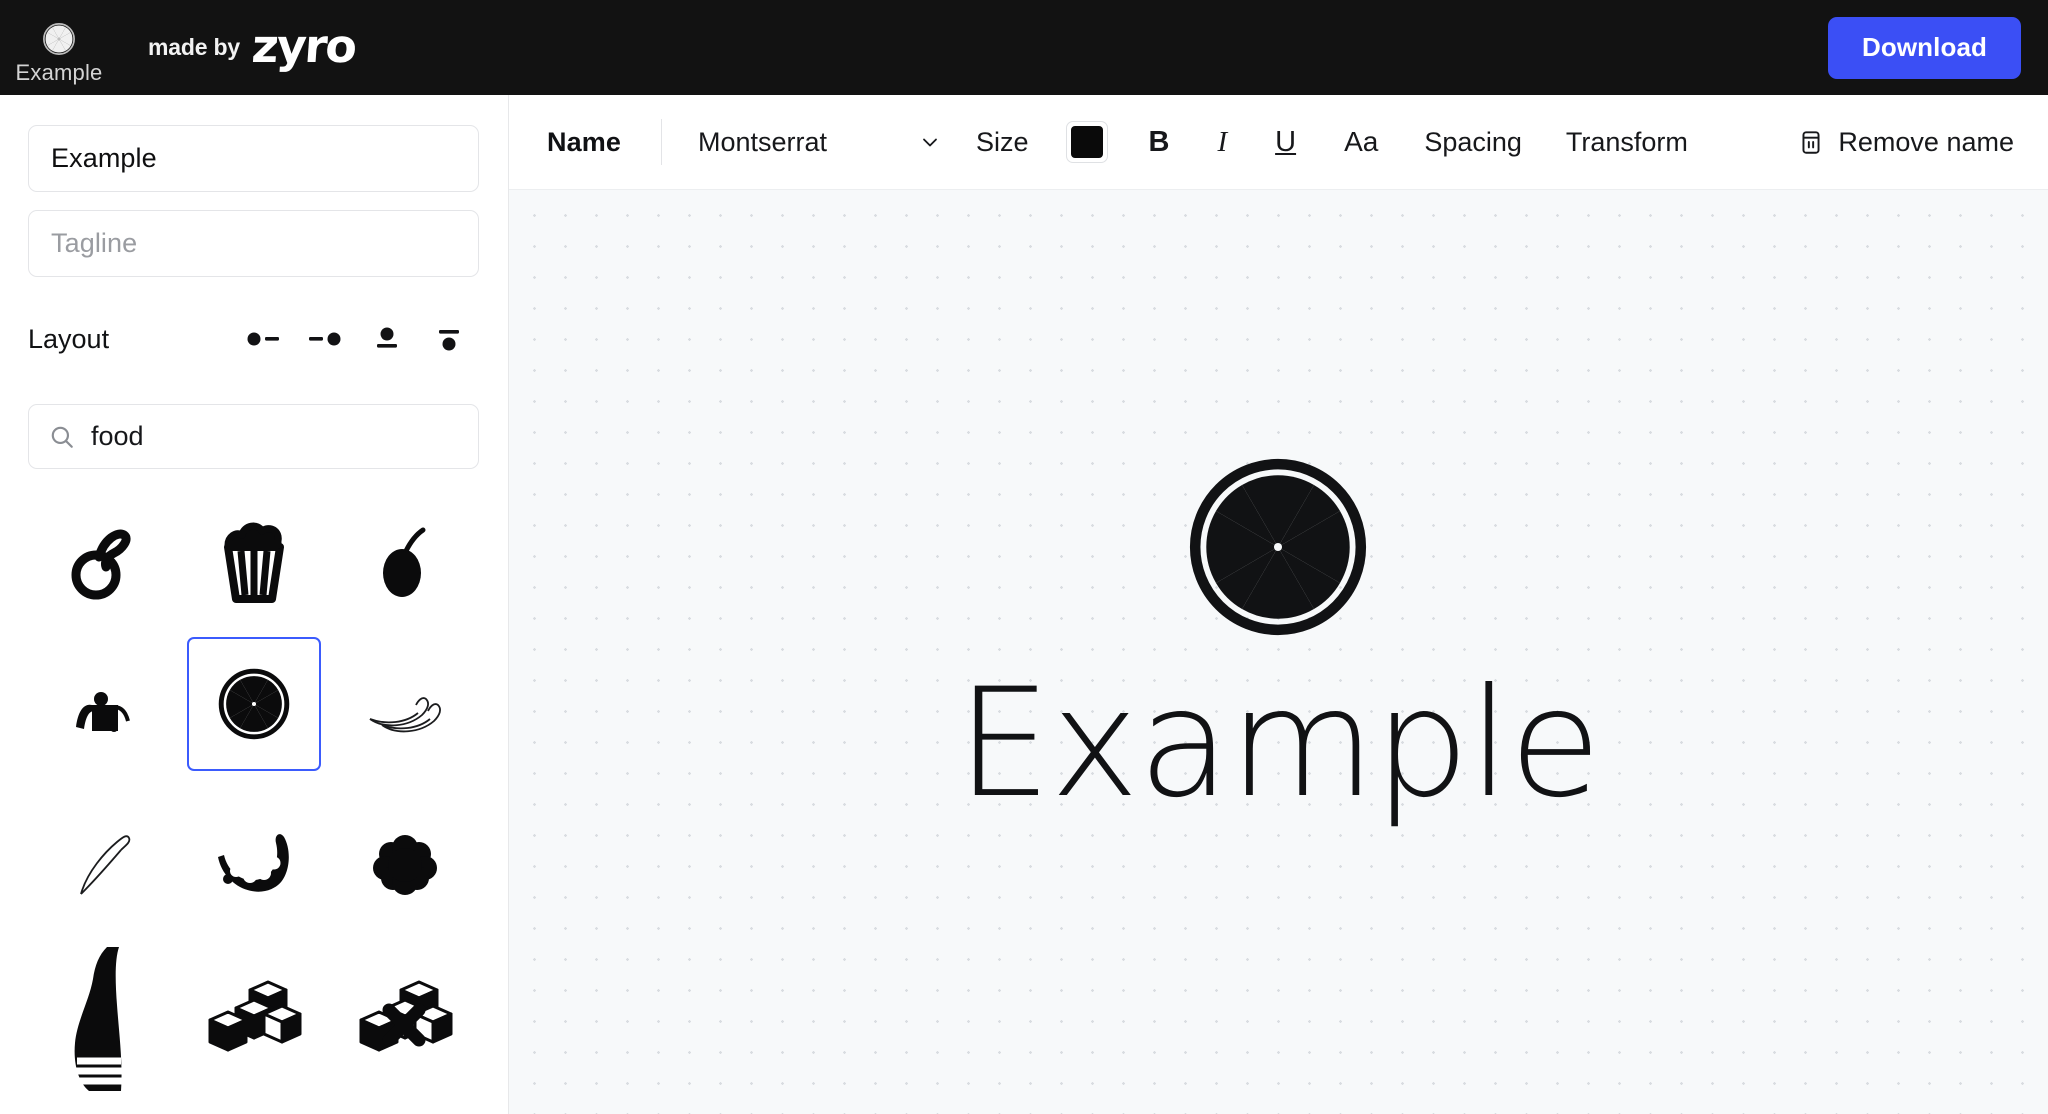 Image resolution: width=2048 pixels, height=1114 pixels. What do you see at coordinates (1361, 142) in the screenshot?
I see `letter-case-button: Aa` at bounding box center [1361, 142].